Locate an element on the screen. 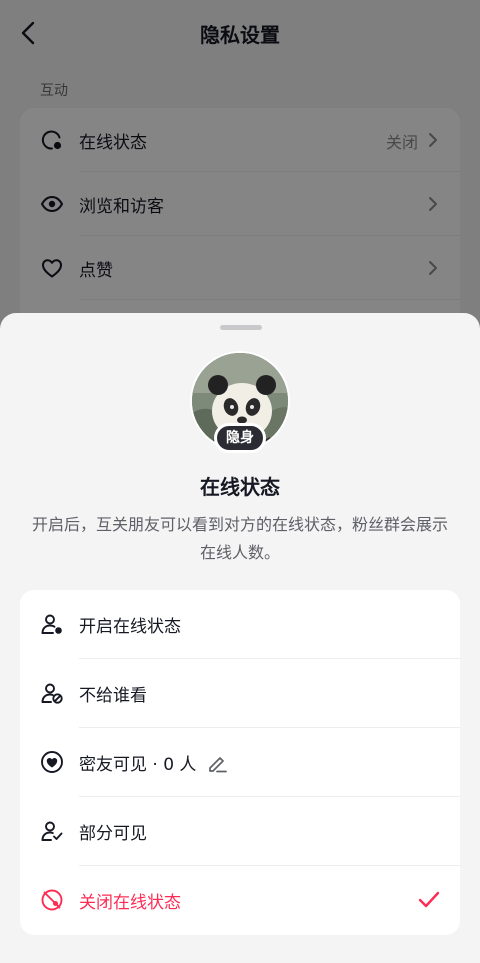  heart-circle-icon is located at coordinates (52, 762).